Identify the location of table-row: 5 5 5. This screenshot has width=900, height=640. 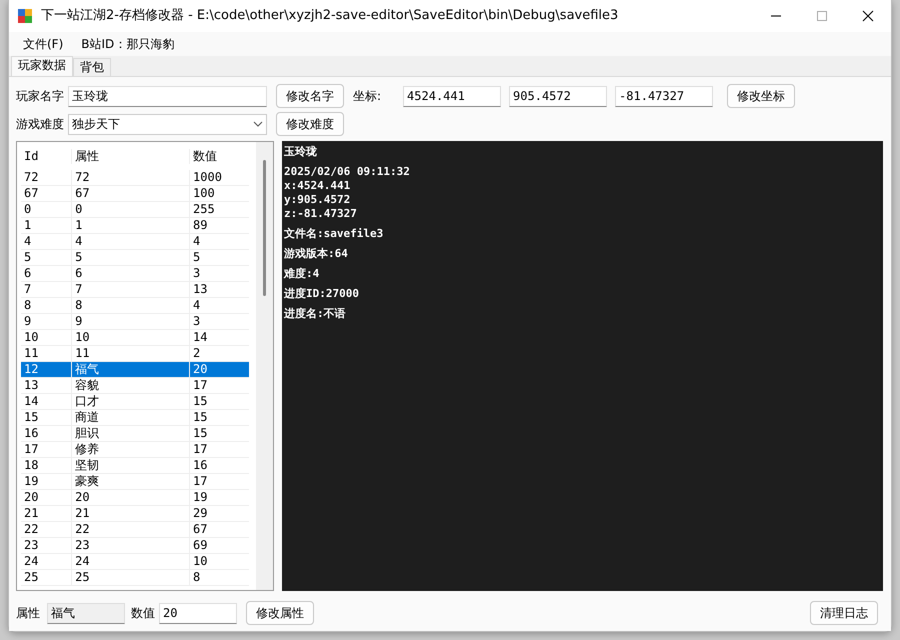
(135, 258).